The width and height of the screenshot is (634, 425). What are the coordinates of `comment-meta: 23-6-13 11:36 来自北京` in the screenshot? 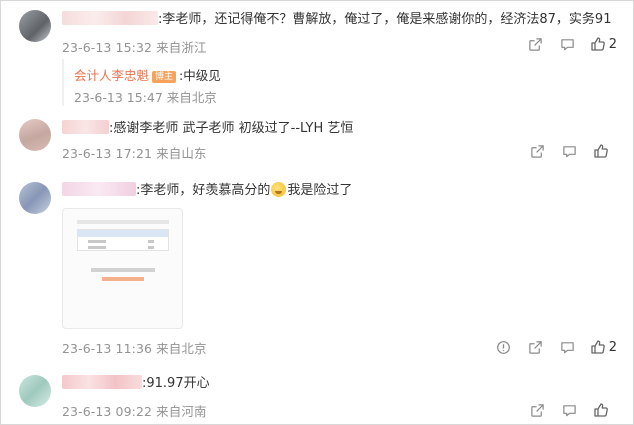 It's located at (134, 347).